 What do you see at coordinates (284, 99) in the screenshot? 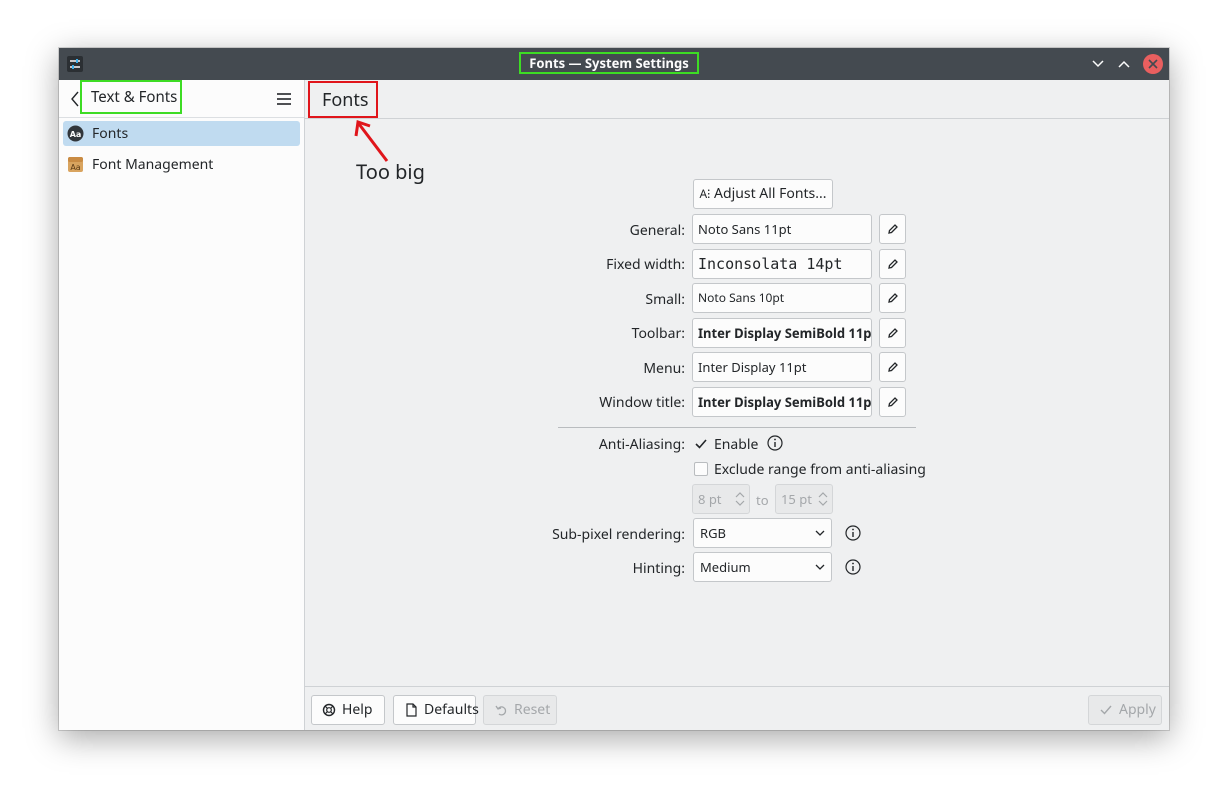
I see `hamburger-menu-icon` at bounding box center [284, 99].